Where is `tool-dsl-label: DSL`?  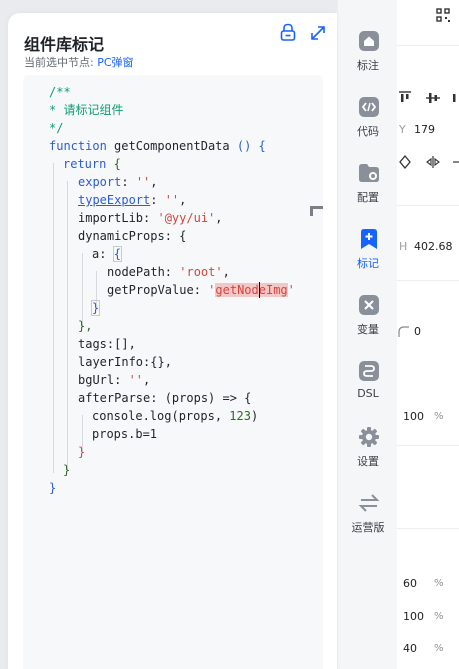 tool-dsl-label: DSL is located at coordinates (368, 393).